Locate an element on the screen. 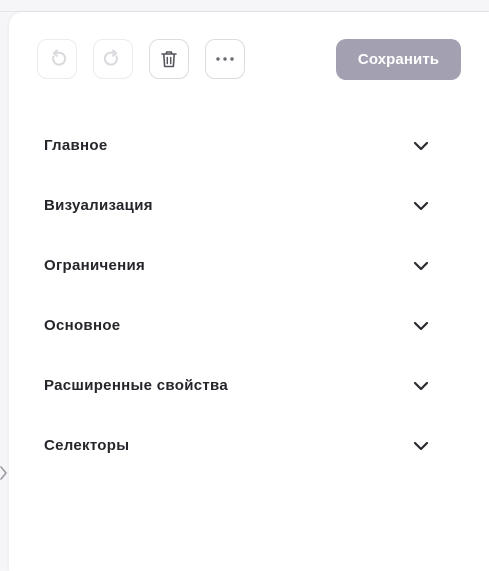 The image size is (489, 571). section-label: Расширенные свойства is located at coordinates (136, 385).